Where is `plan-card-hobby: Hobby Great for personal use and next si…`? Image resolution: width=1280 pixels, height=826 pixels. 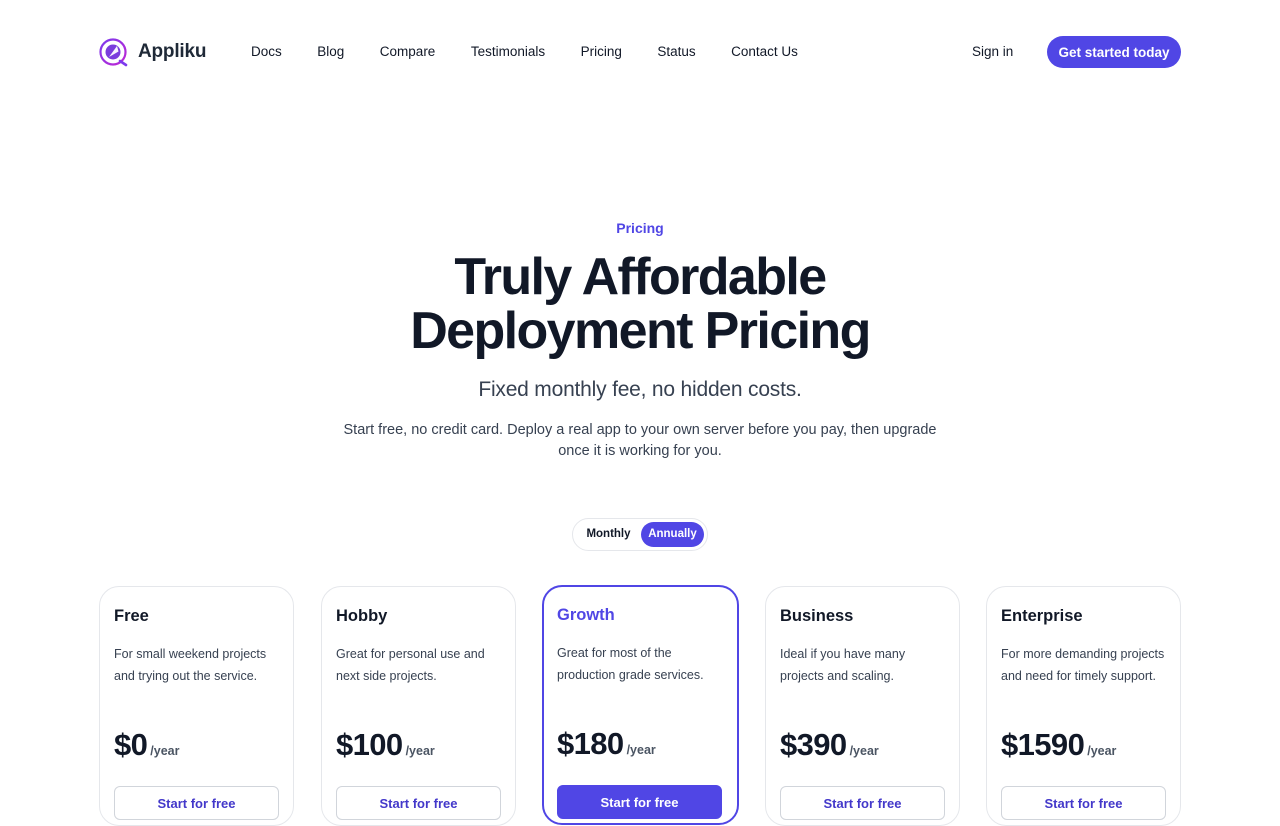 plan-card-hobby: Hobby Great for personal use and next si… is located at coordinates (418, 706).